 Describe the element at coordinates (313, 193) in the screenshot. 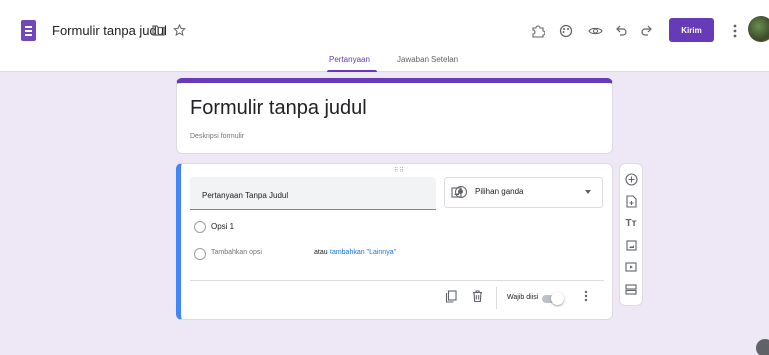

I see `question-title-input: Pertanyaan Tanpa Judul` at that location.